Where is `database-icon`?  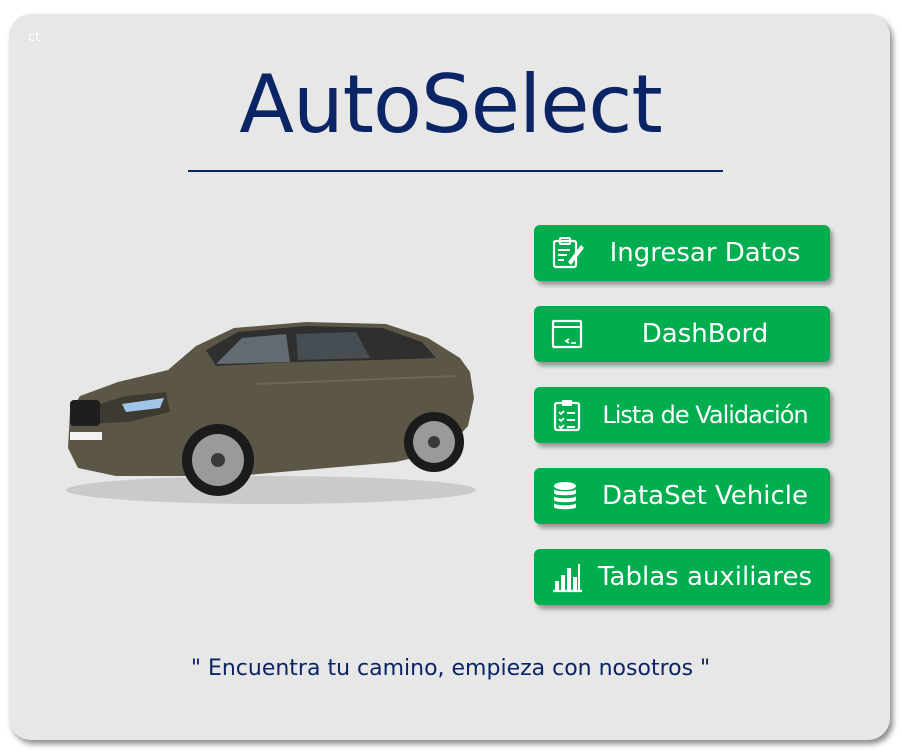
database-icon is located at coordinates (565, 496).